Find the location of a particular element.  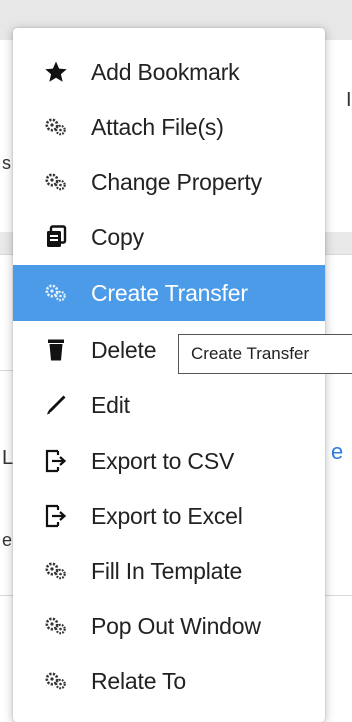

menu-item-export-to-excel: Export to Excel is located at coordinates (169, 516).